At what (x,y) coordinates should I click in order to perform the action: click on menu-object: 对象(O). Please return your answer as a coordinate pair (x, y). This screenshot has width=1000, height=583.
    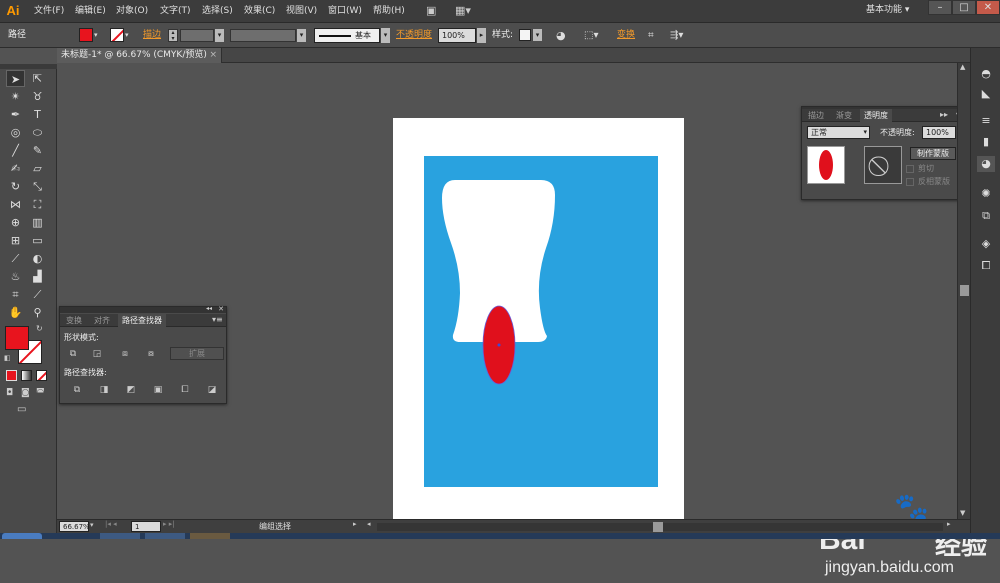
    Looking at the image, I should click on (132, 11).